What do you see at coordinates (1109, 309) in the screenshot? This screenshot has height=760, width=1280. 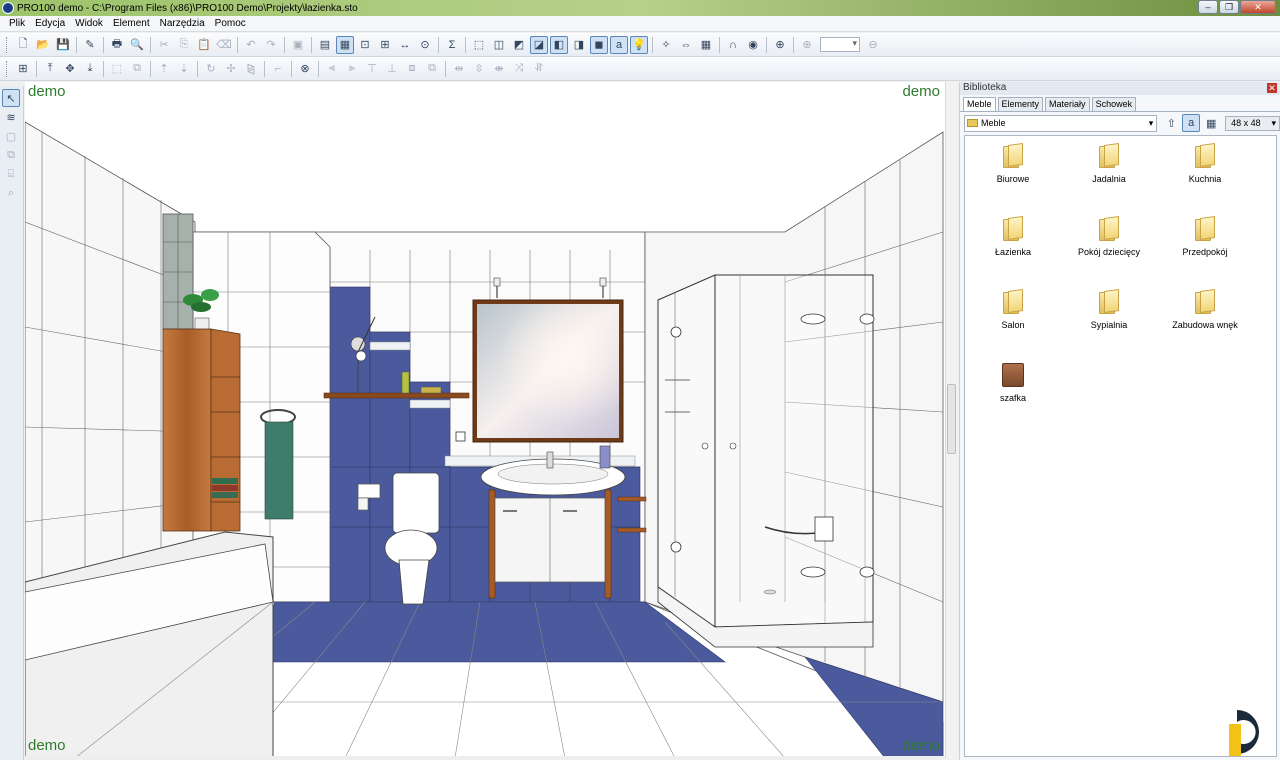 I see `library-folder-sypialnia: Sypialnia` at bounding box center [1109, 309].